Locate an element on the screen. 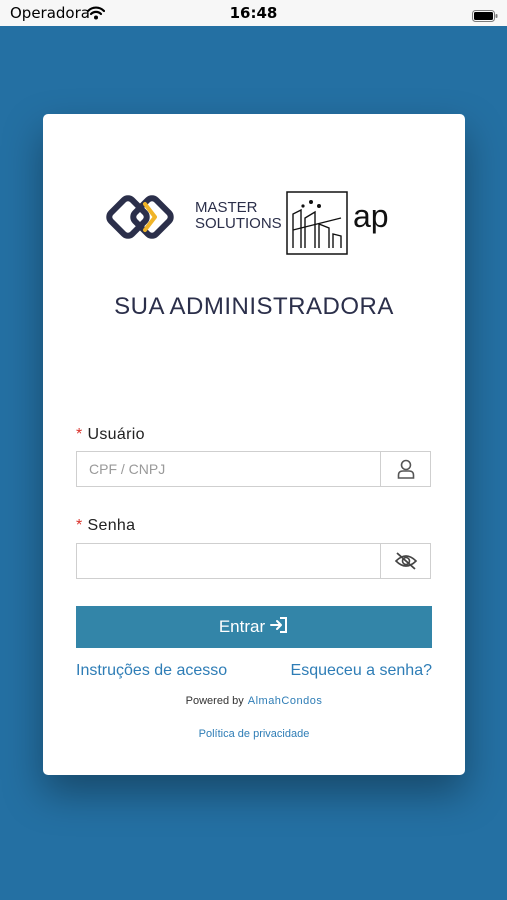  username-field-group is located at coordinates (253, 469).